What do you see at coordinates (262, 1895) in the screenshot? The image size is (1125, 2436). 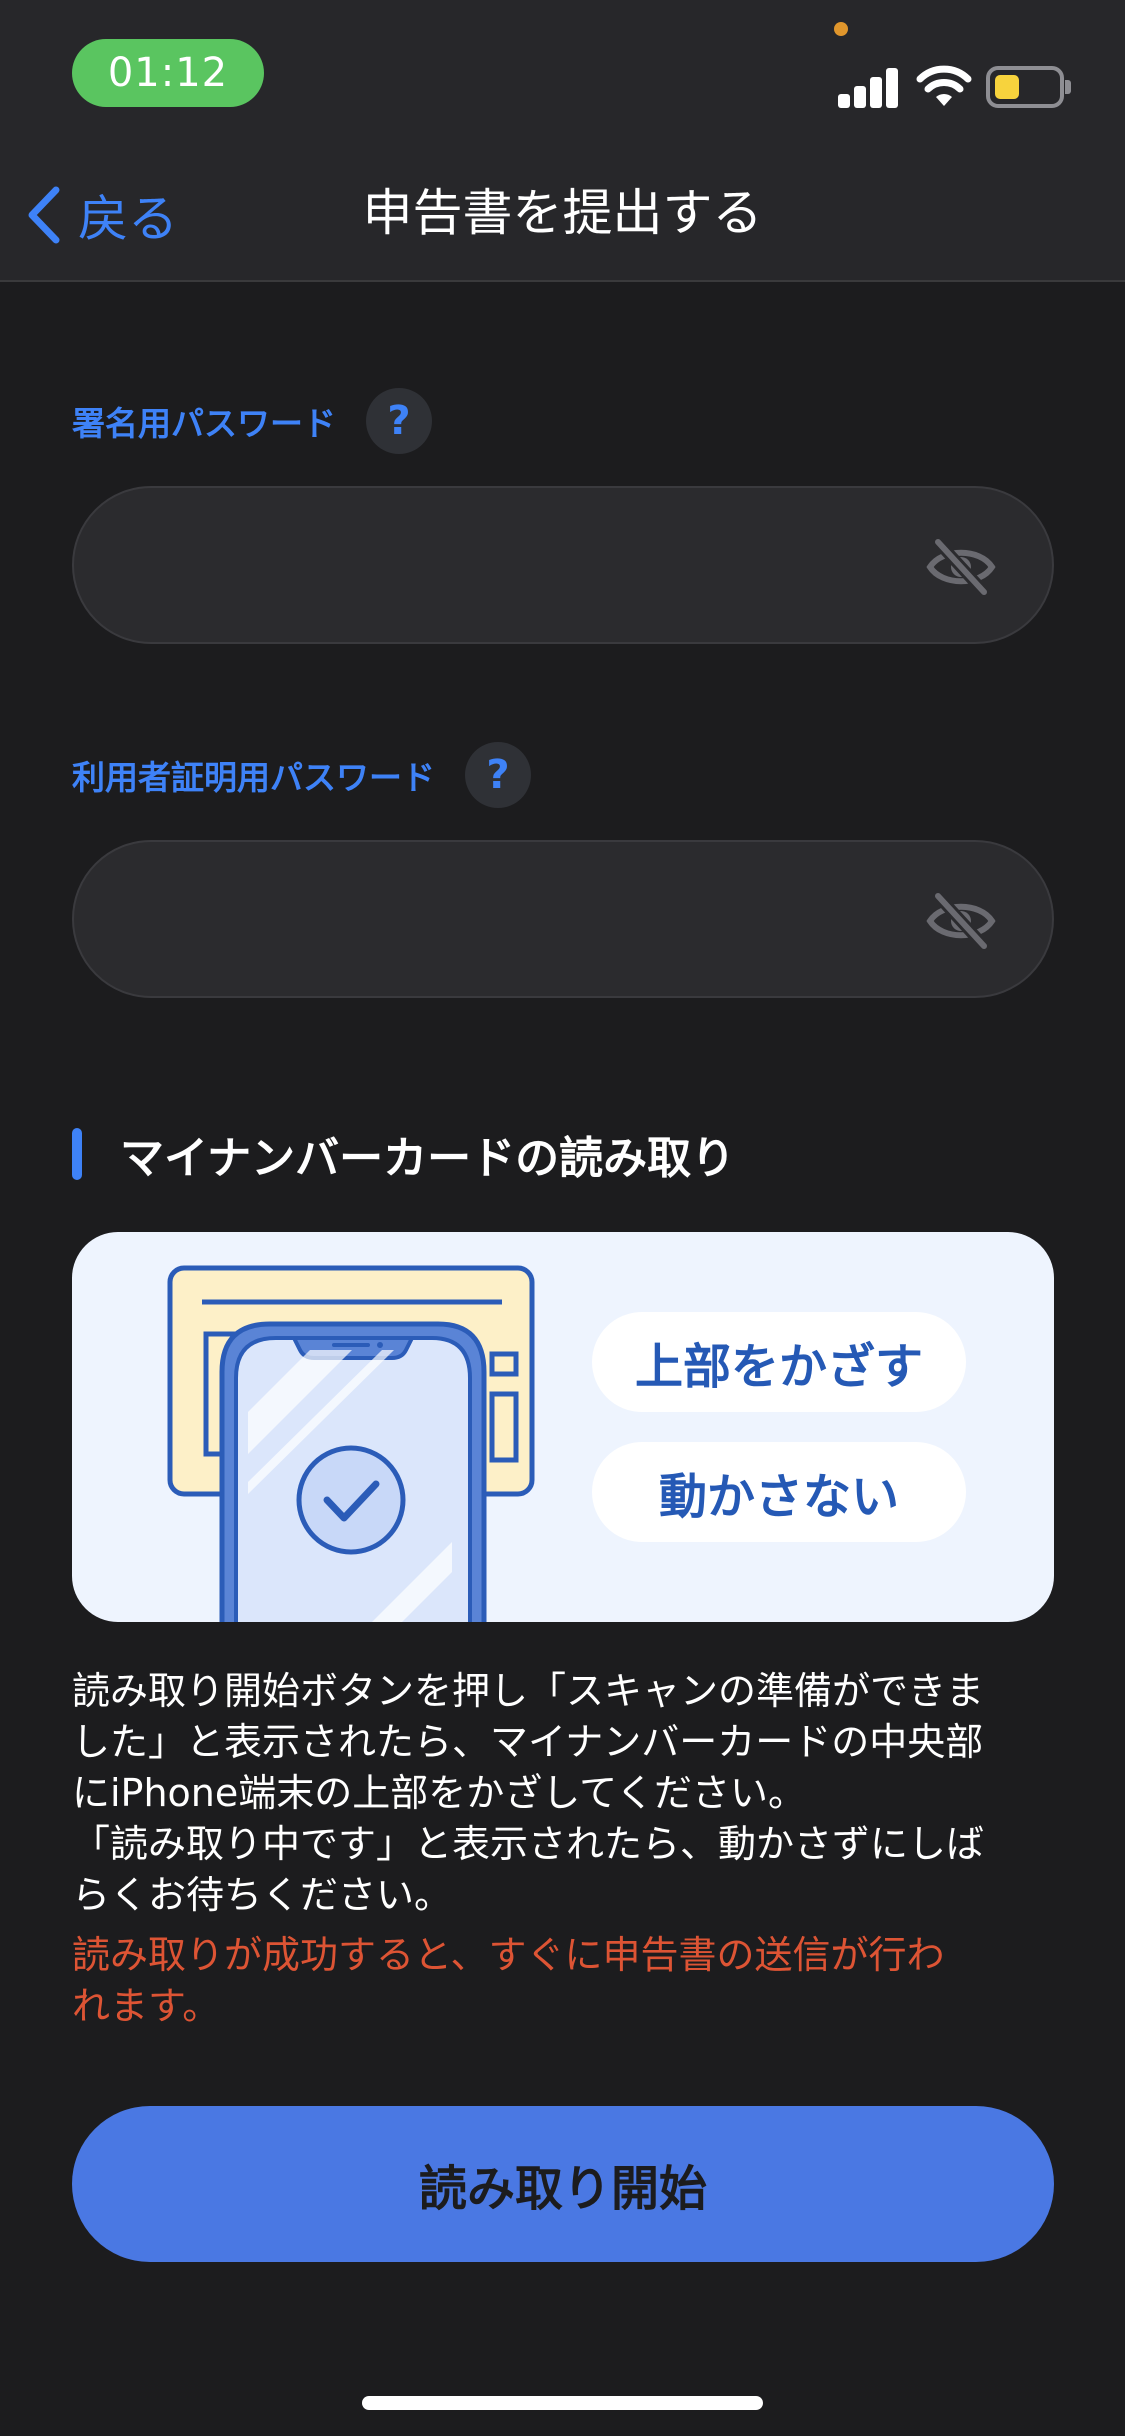 I see `instruction-line: らくお待ちください。` at bounding box center [262, 1895].